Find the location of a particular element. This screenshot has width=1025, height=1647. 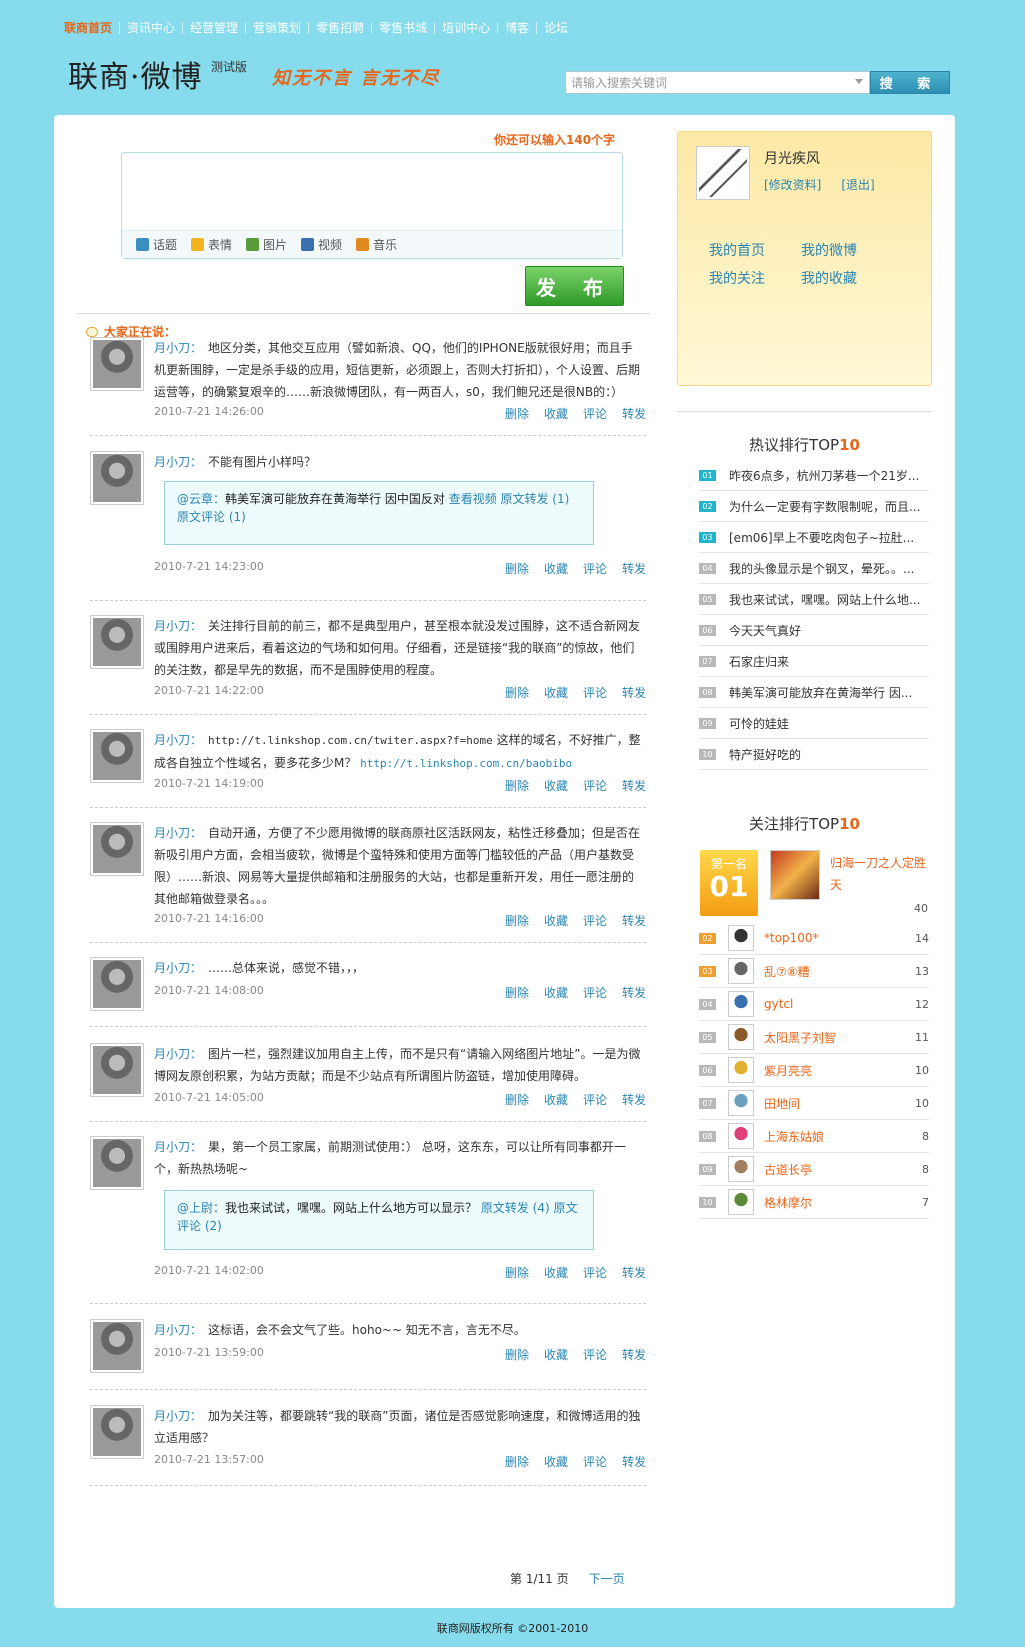

follow-rank-item: 06 紫月亮亮 10 is located at coordinates (814, 1070).